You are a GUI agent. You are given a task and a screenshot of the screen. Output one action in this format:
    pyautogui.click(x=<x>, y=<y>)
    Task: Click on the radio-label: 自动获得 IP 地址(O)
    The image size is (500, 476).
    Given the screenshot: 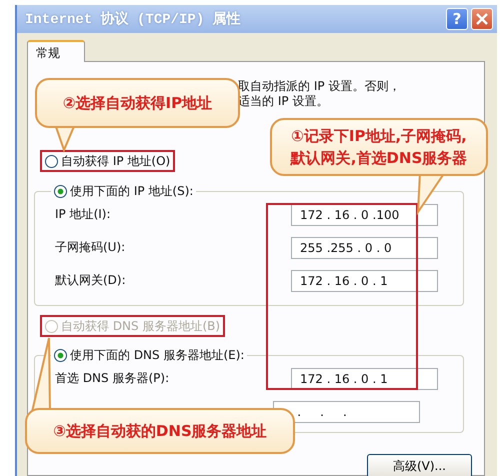 What is the action you would take?
    pyautogui.click(x=115, y=161)
    